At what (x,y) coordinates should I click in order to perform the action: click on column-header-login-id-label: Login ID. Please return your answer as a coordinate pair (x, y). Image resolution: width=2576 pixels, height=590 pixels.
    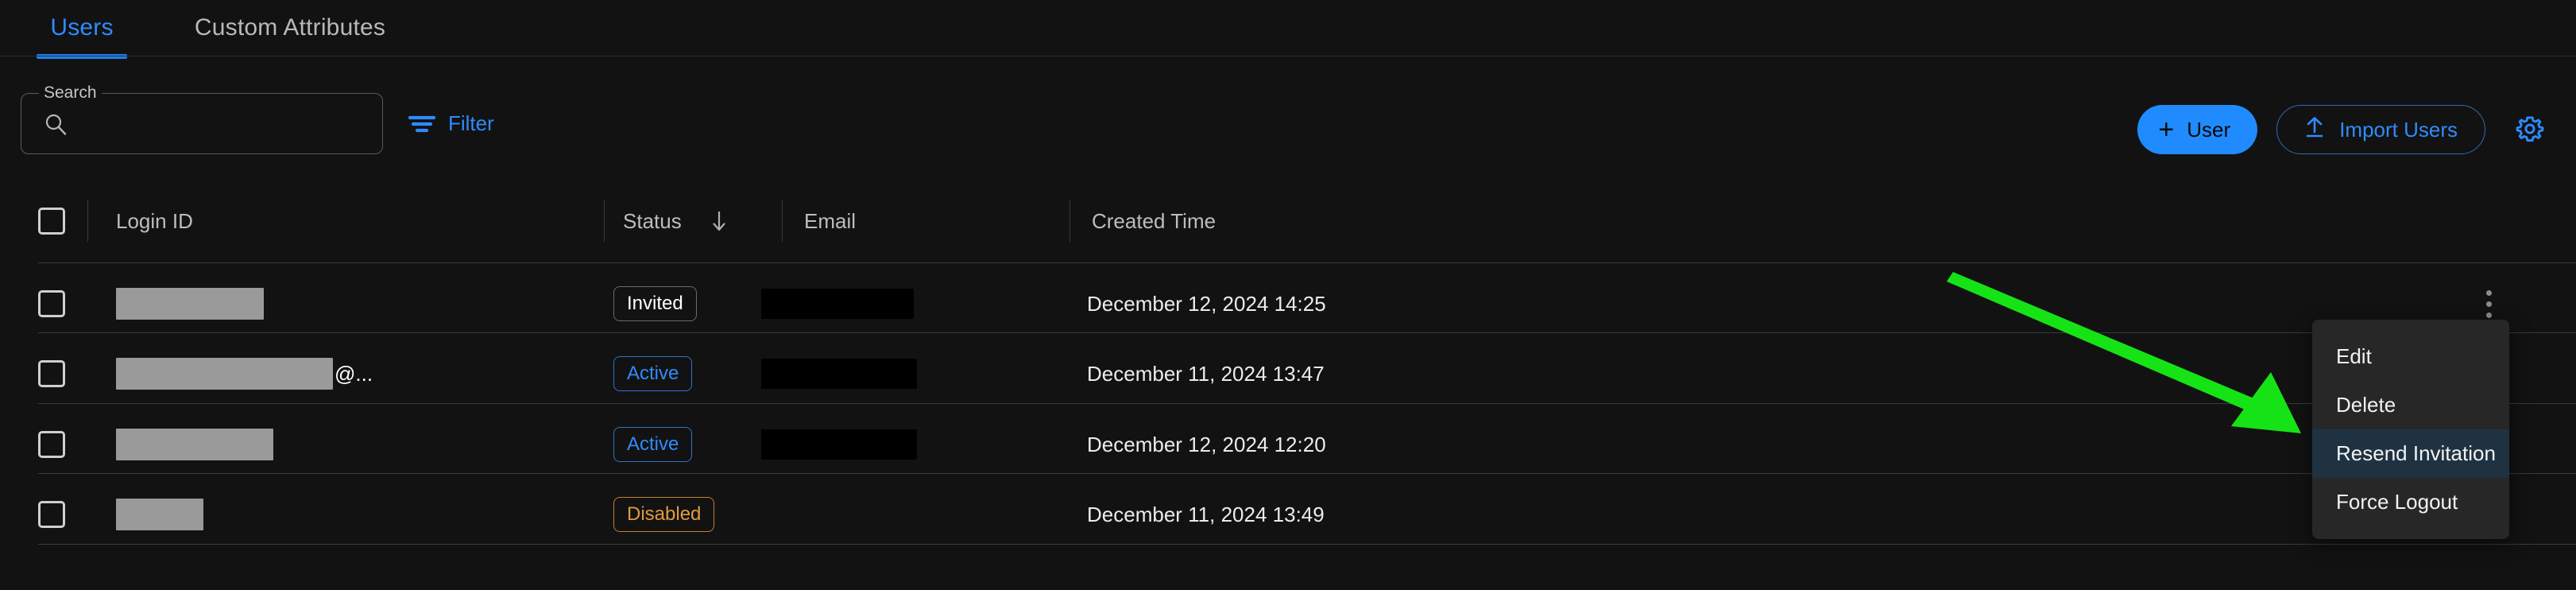
    Looking at the image, I should click on (154, 220).